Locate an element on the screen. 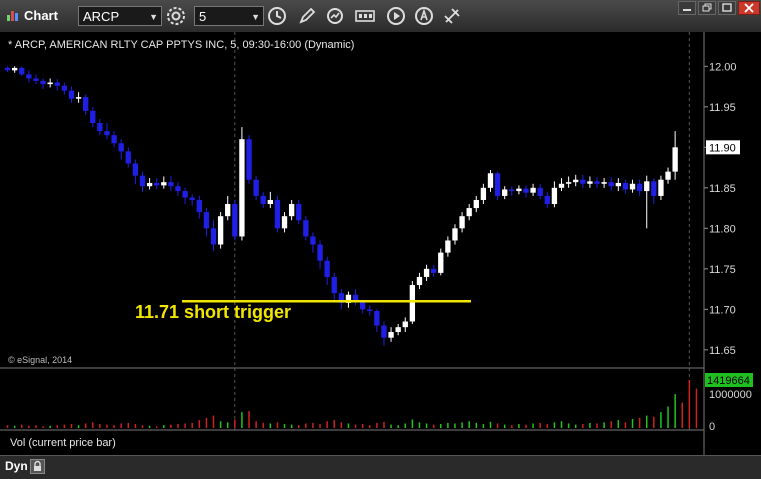 The width and height of the screenshot is (761, 479). alert-icon is located at coordinates (424, 16).